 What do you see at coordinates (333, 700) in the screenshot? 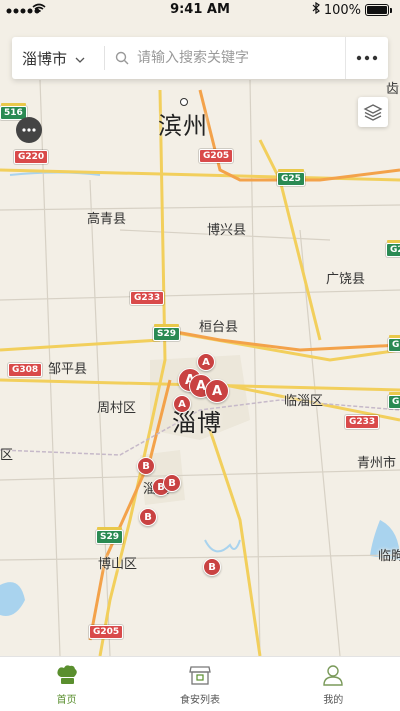
I see `tab-profile-label: 我的` at bounding box center [333, 700].